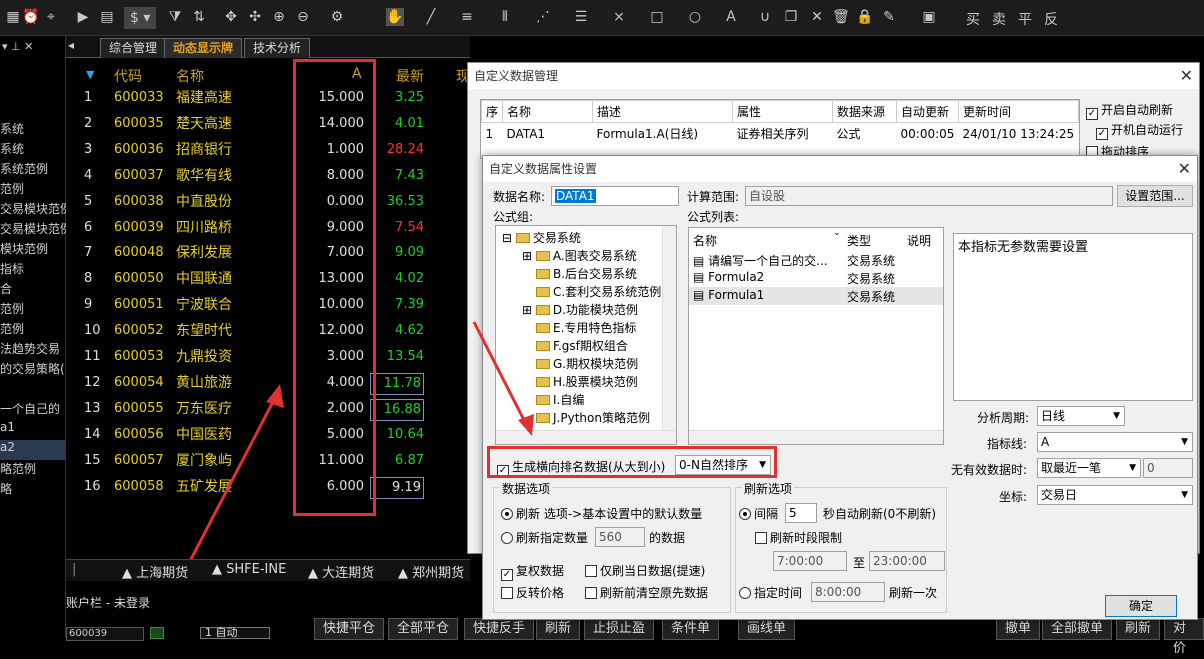  Describe the element at coordinates (190, 76) in the screenshot. I see `header-name: 名称` at that location.